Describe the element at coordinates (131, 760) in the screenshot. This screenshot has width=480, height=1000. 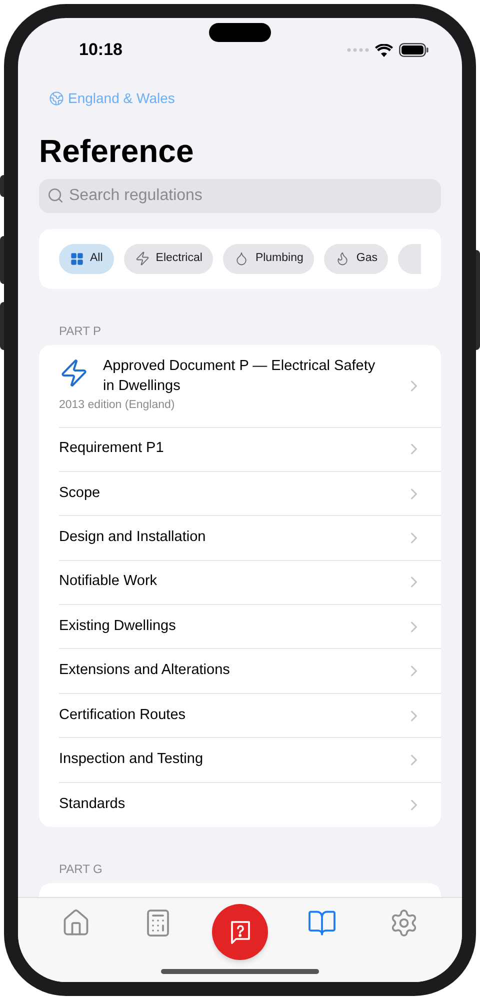
I see `row-label: Inspection and Testing` at that location.